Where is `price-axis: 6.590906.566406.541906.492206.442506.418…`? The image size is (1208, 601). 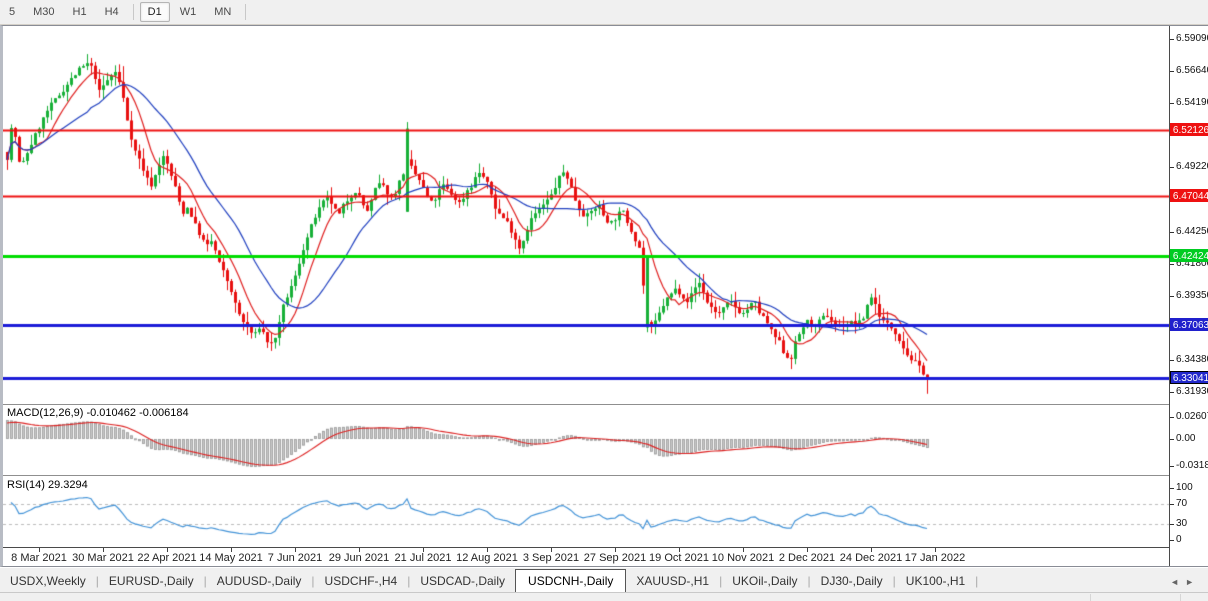
price-axis: 6.590906.566406.541906.492206.442506.418… is located at coordinates (1188, 296).